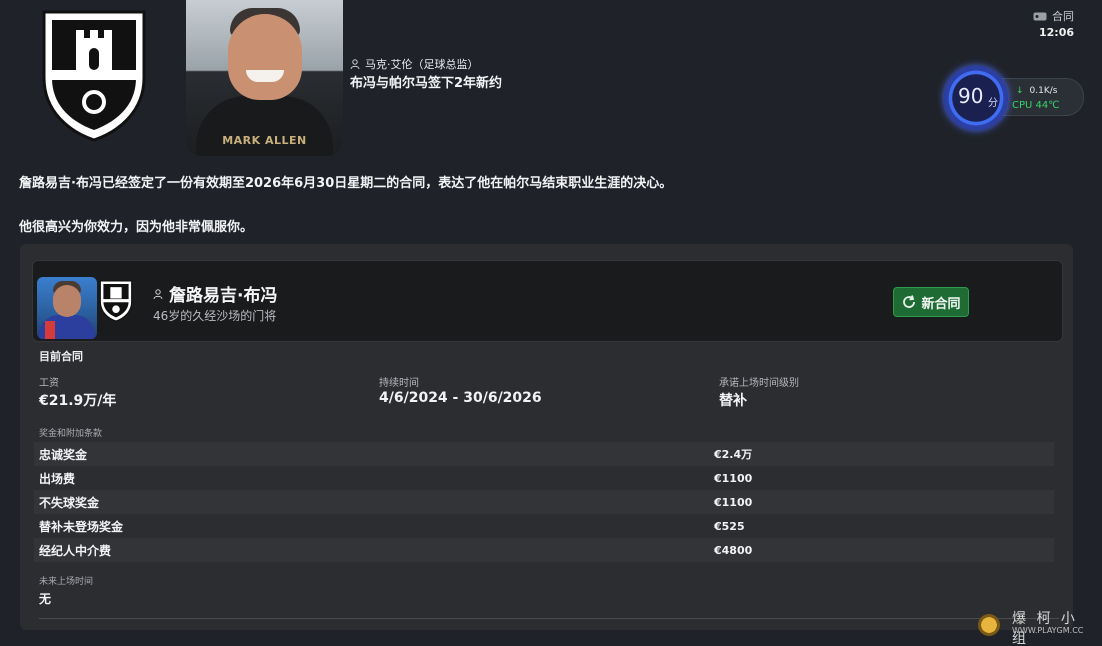 The image size is (1102, 646). Describe the element at coordinates (733, 550) in the screenshot. I see `bonus-value: €4800` at that location.